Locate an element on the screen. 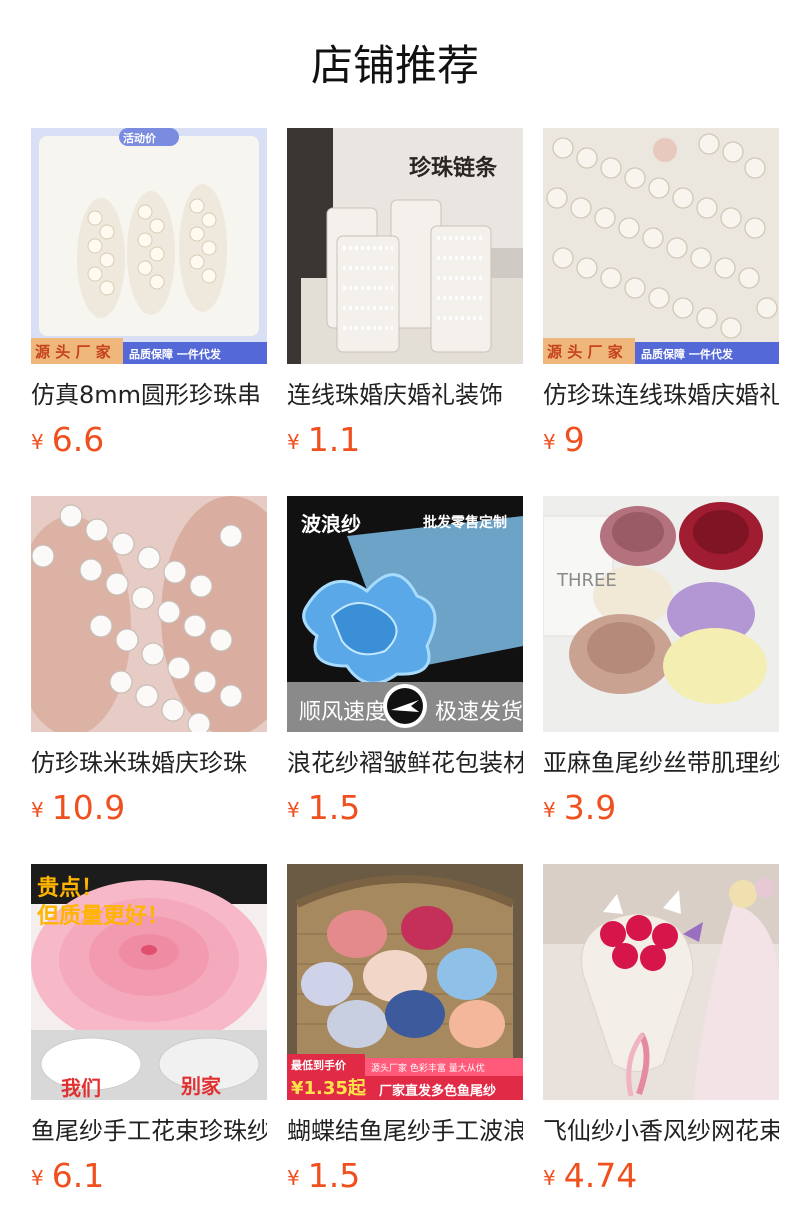 The image size is (790, 1232). image-badge-text: 活动价 is located at coordinates (139, 138).